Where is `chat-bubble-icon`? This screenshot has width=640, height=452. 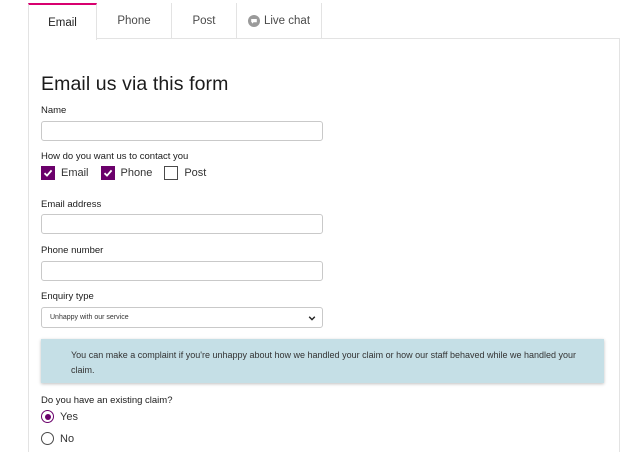 chat-bubble-icon is located at coordinates (253, 21).